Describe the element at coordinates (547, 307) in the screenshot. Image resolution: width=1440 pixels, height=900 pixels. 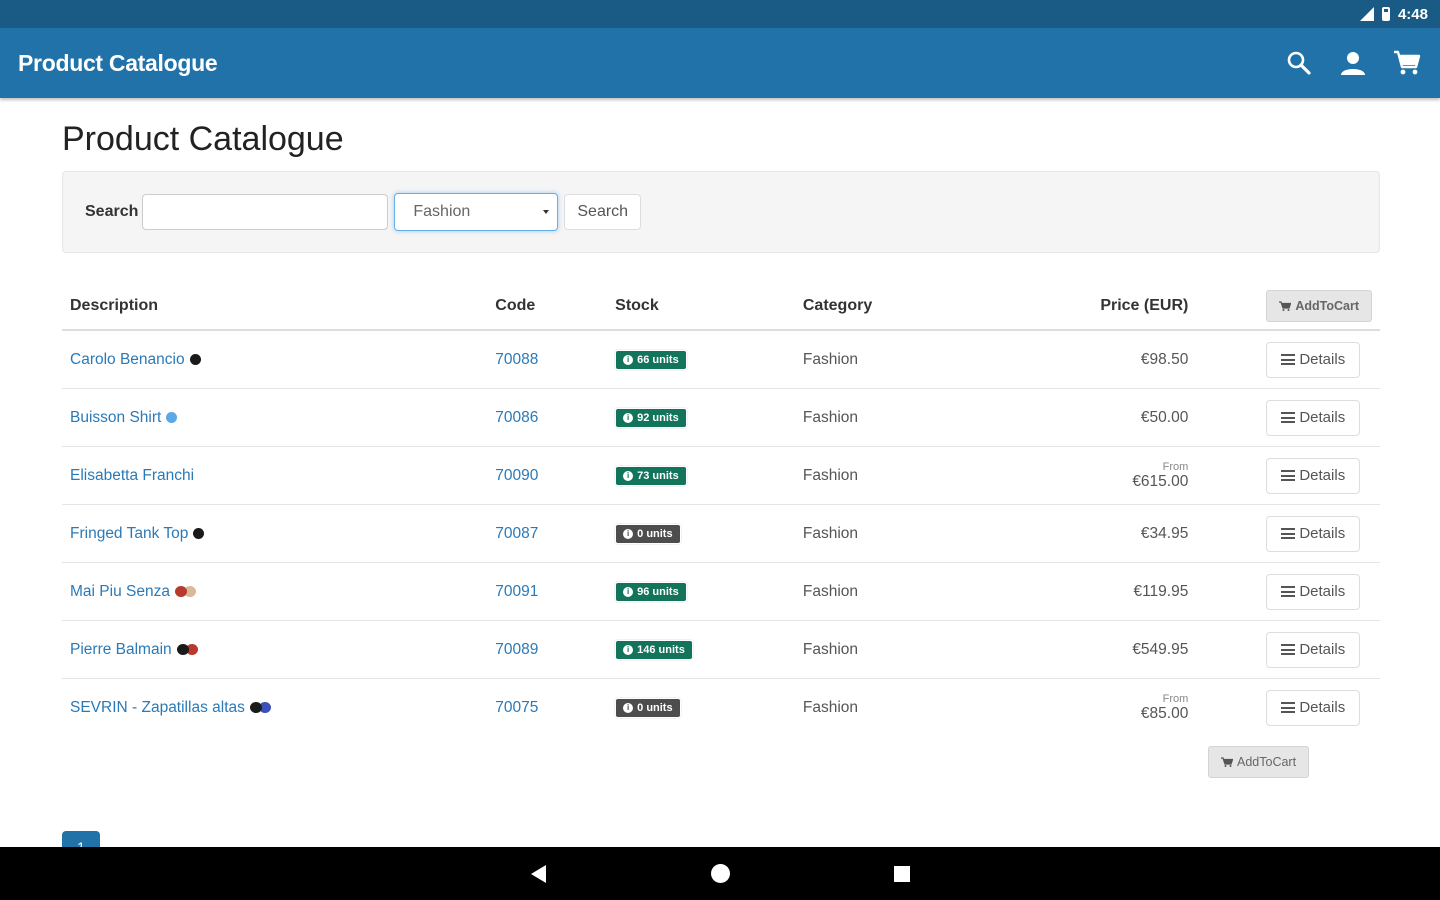
I see `header-code: Code` at that location.